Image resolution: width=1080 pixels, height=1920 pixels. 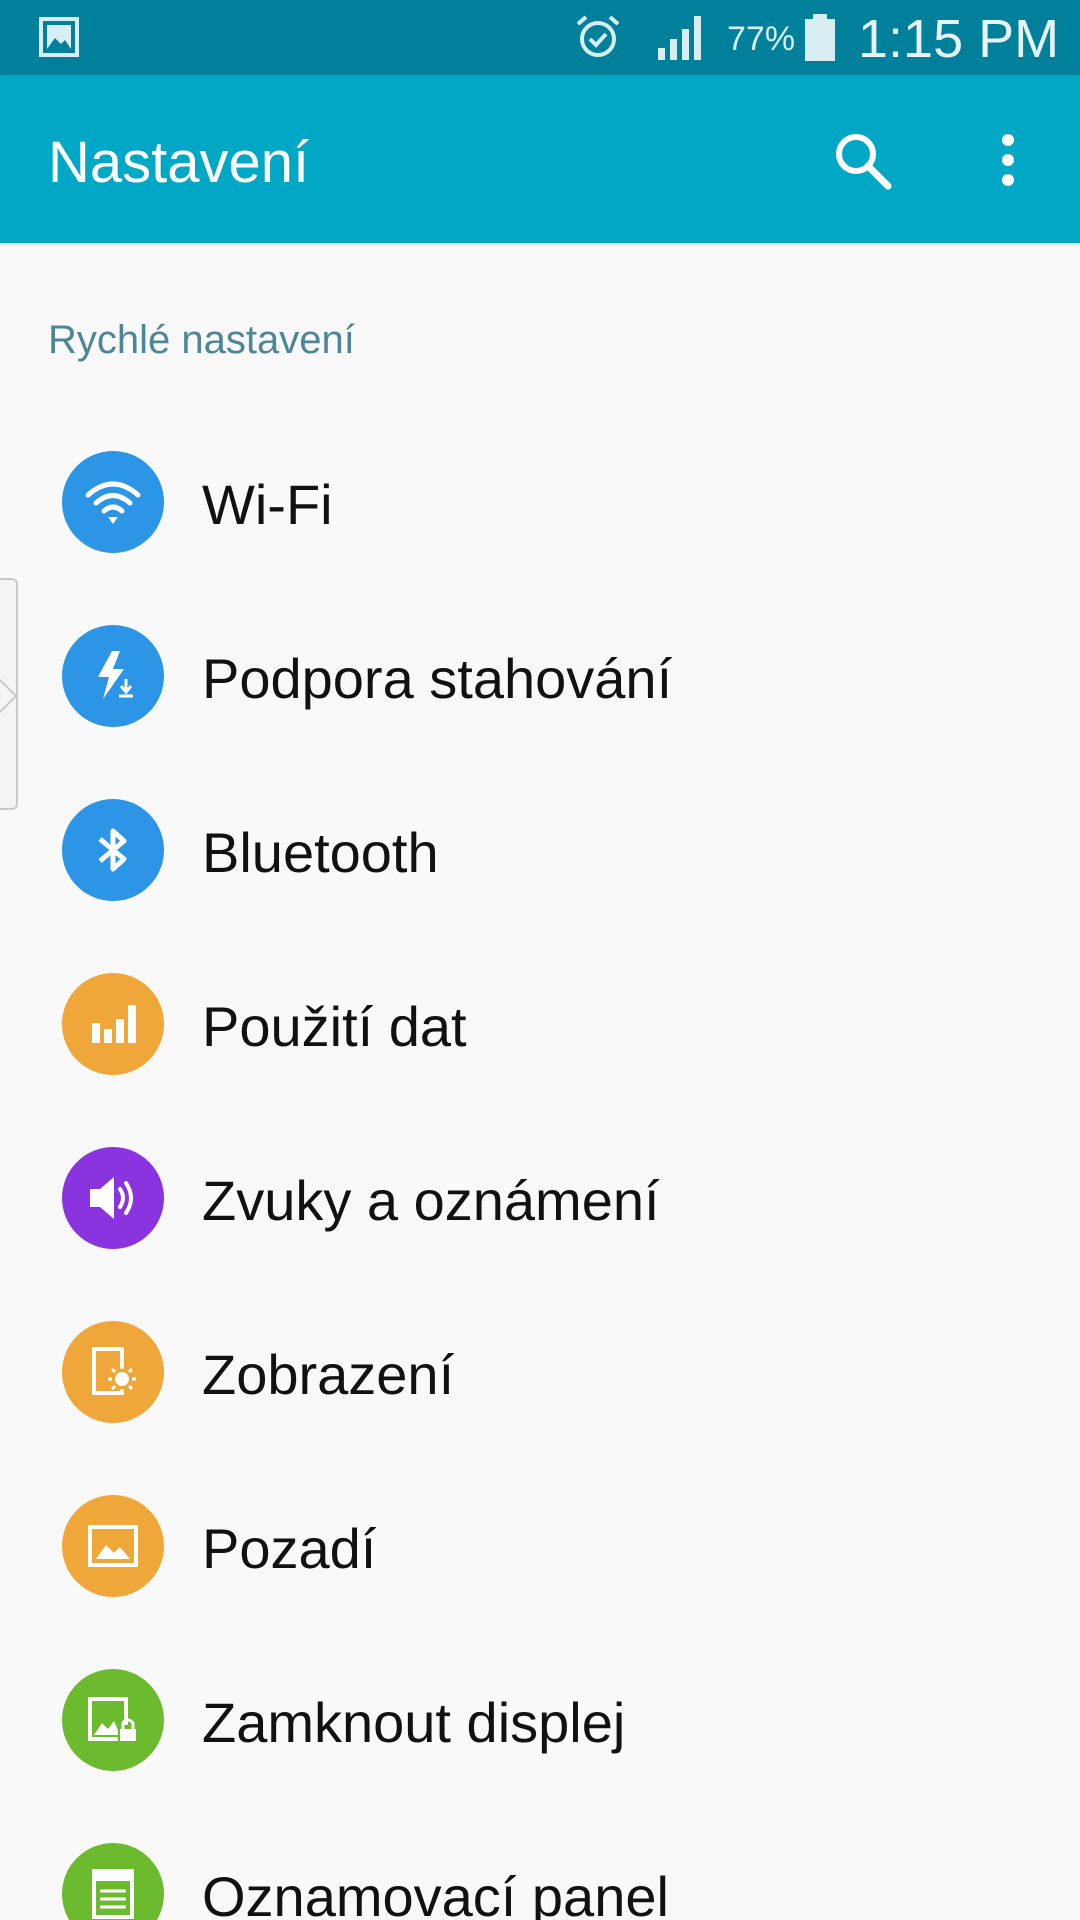 I want to click on settings-item-download-booster: Podpora stahování, so click(x=540, y=676).